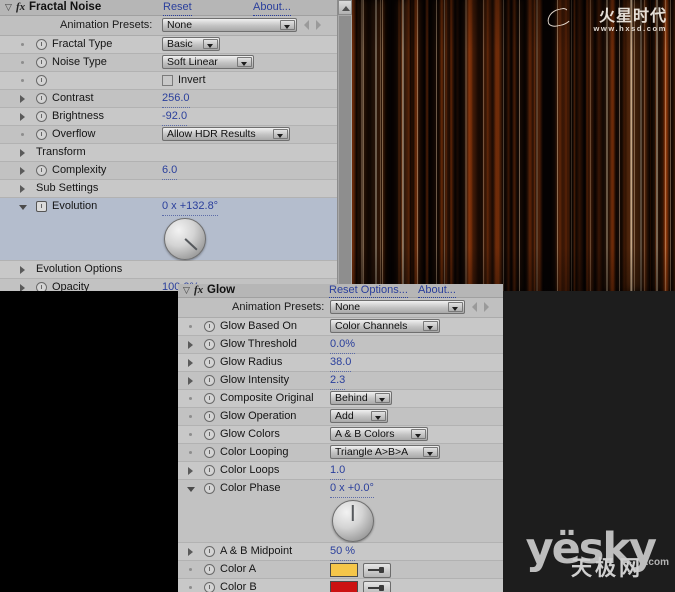 The height and width of the screenshot is (592, 675). I want to click on property-row: Noise Type Soft Linear, so click(168, 63).